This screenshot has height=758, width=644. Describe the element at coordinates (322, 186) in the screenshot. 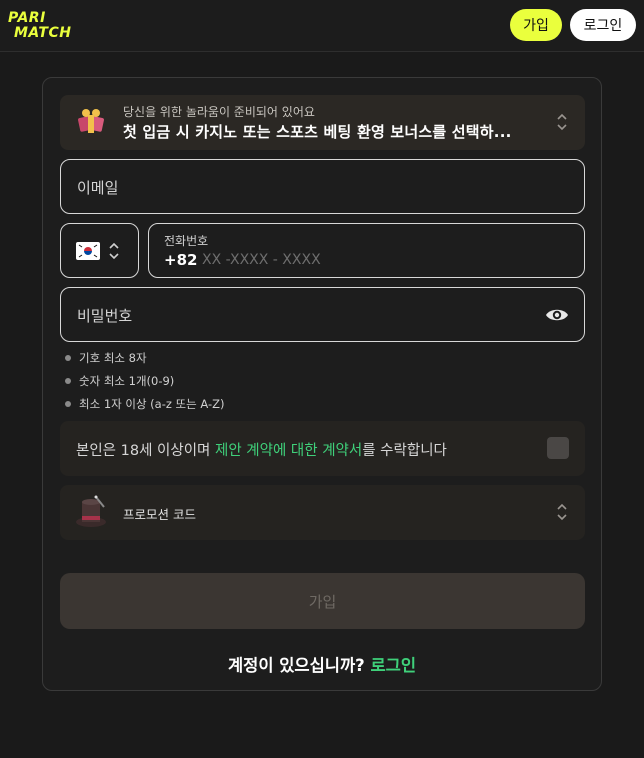

I see `email-field: 이메일` at that location.